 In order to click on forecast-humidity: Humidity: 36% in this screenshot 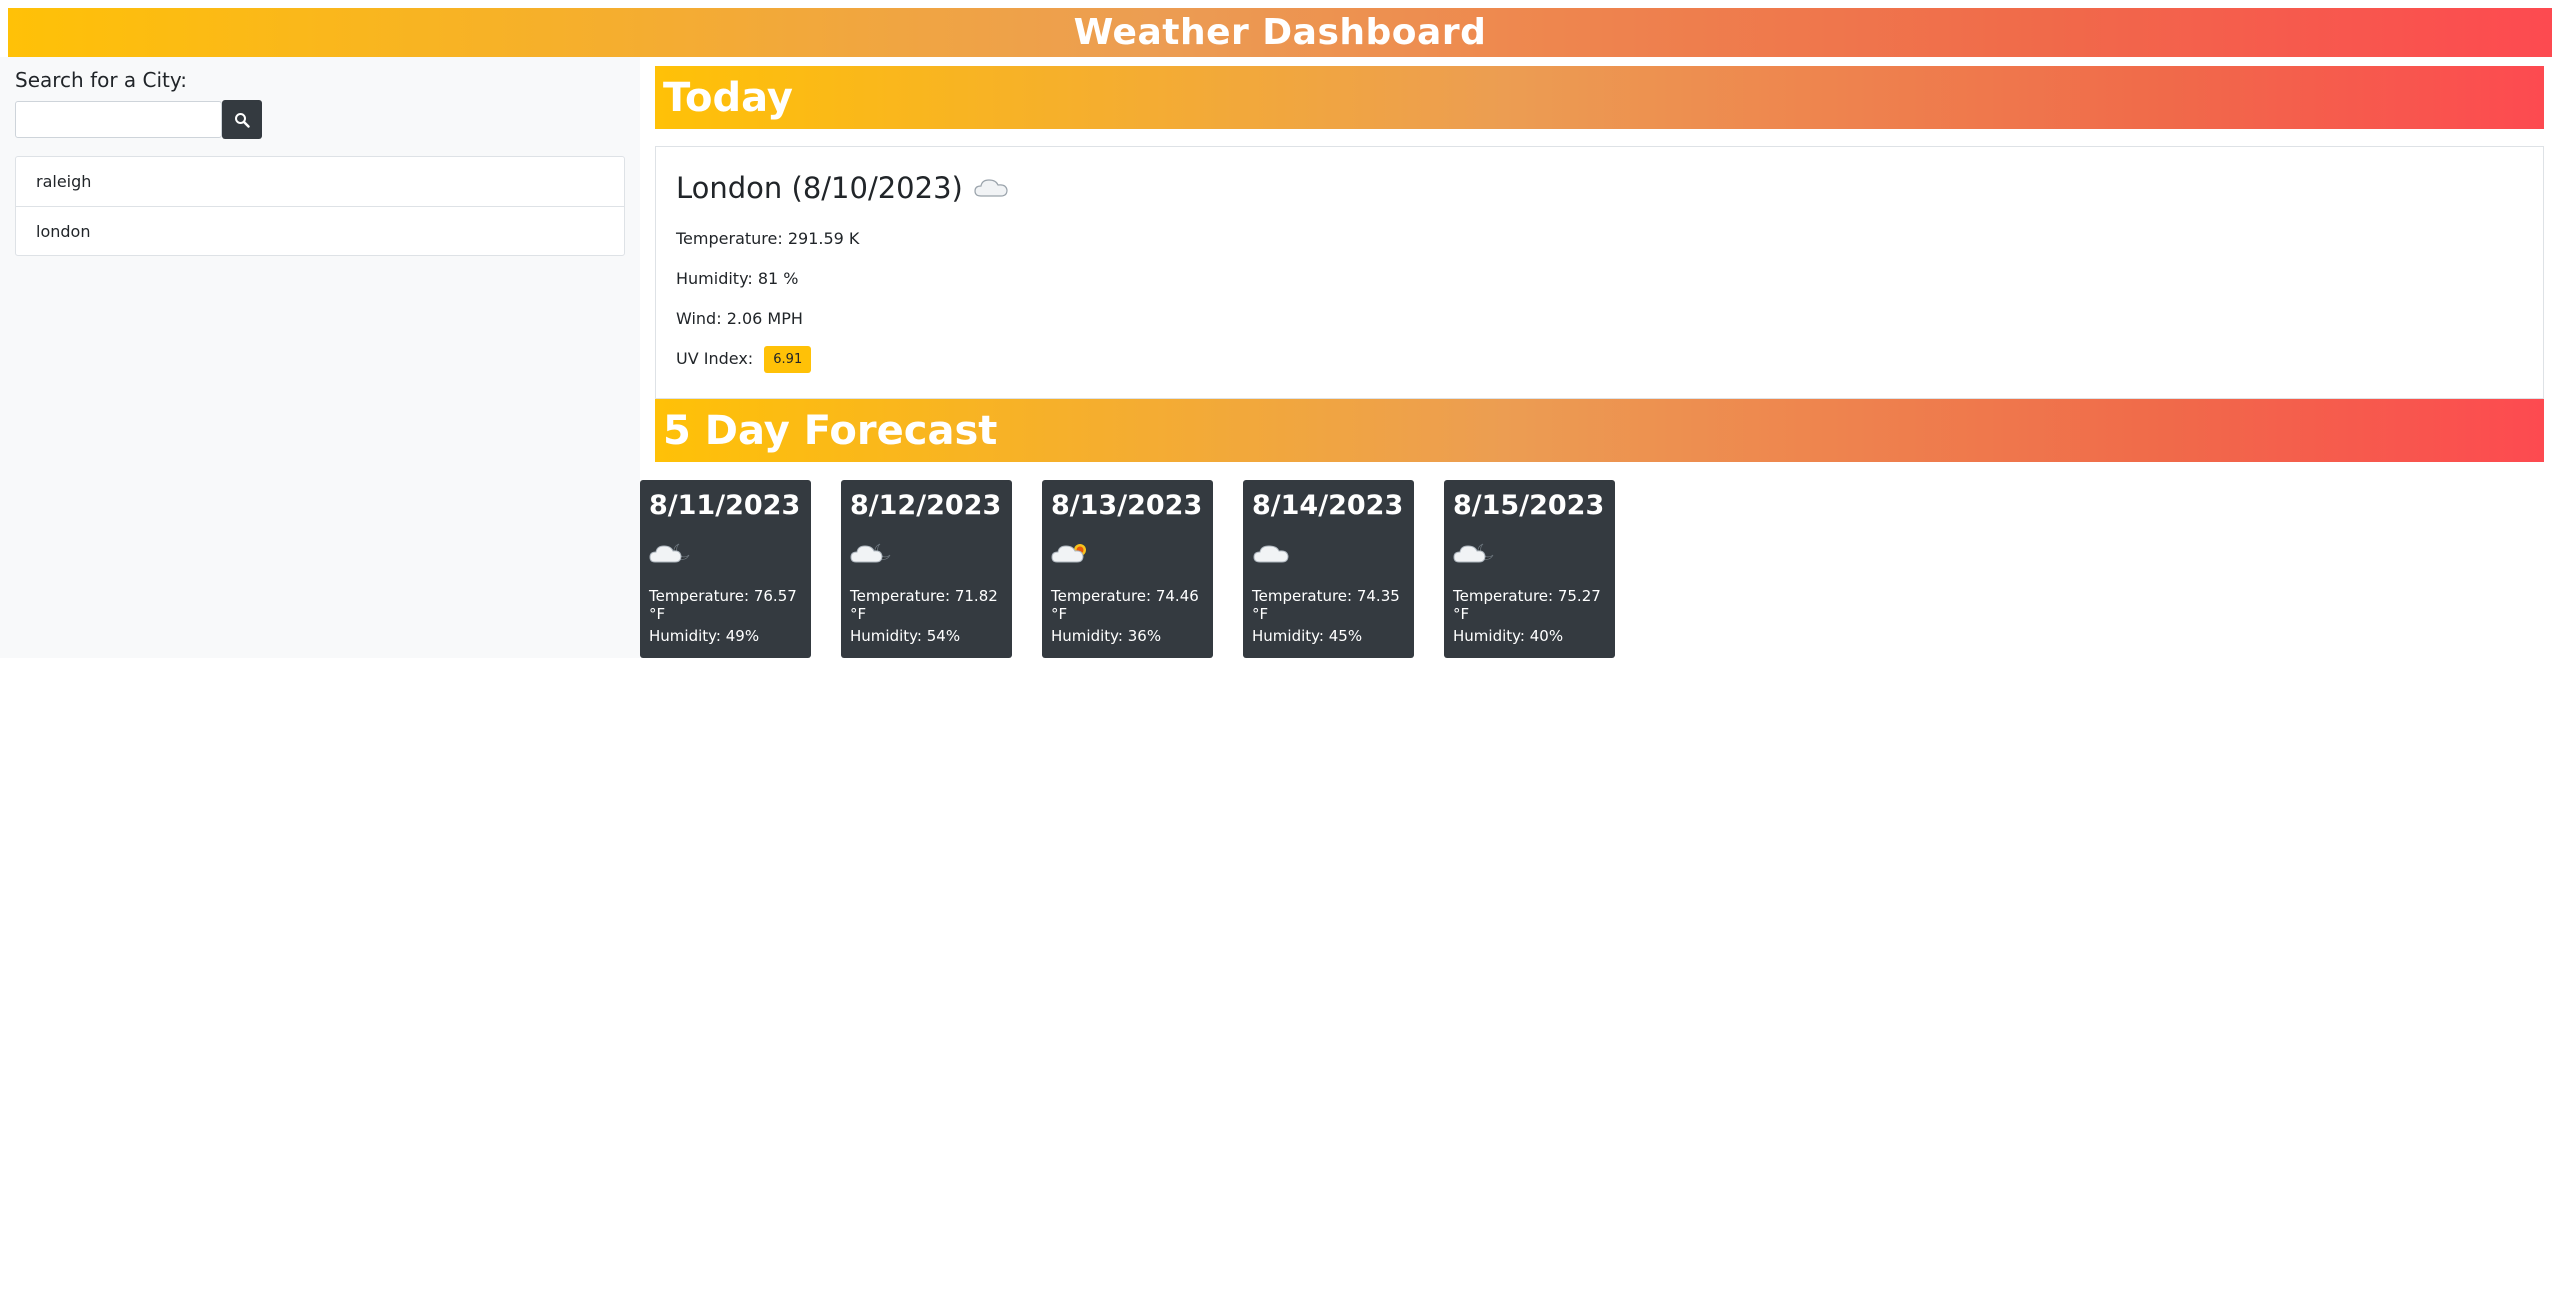, I will do `click(1106, 636)`.